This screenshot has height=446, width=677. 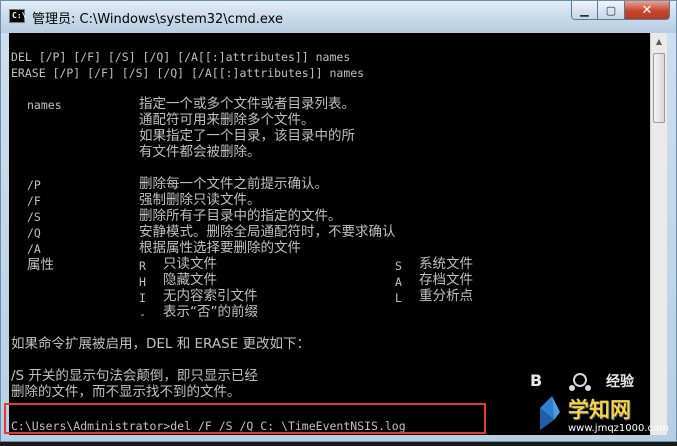 I want to click on attr-desc: 系统文件, so click(x=446, y=264).